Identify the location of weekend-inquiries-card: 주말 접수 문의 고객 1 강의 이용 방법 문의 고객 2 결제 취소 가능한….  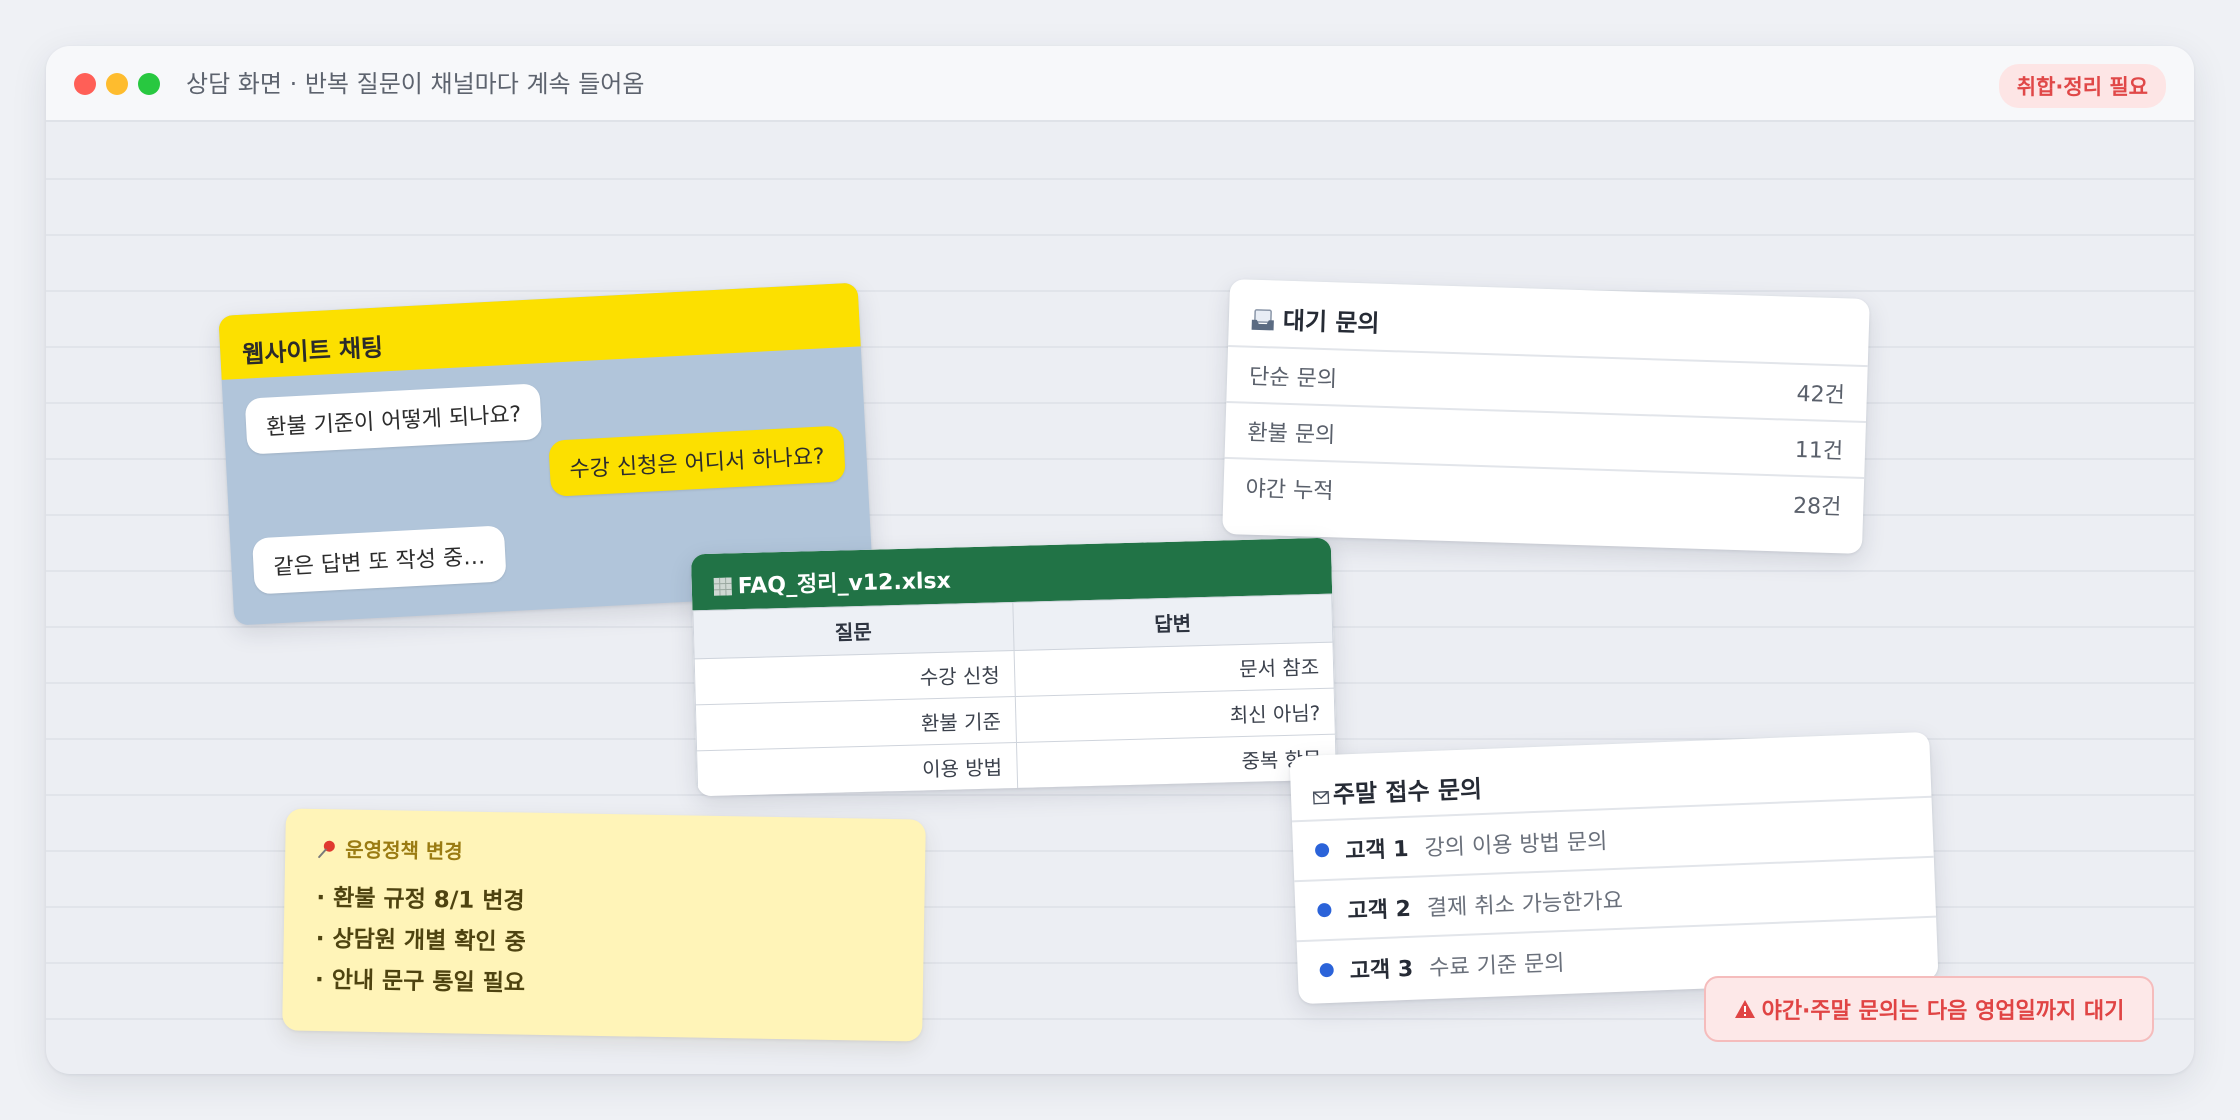
(1614, 868).